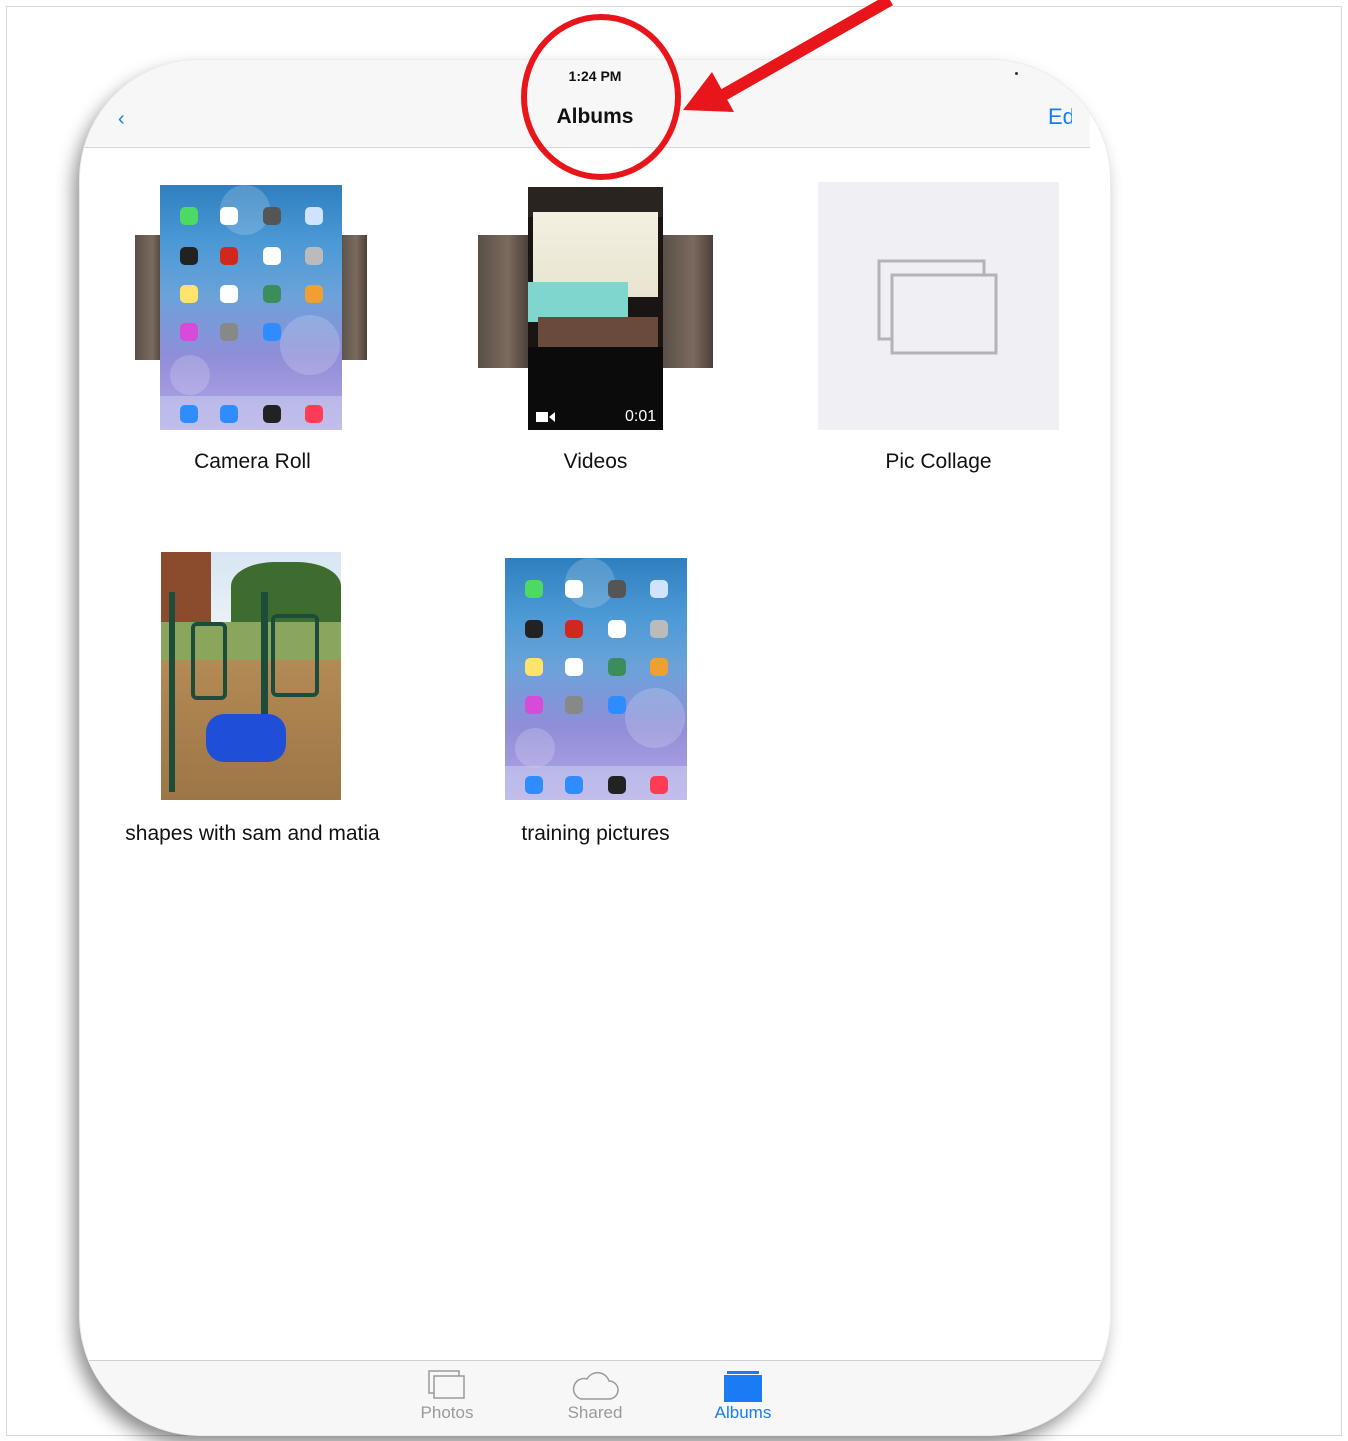 The image size is (1348, 1441). What do you see at coordinates (595, 116) in the screenshot?
I see `page-title: Albums` at bounding box center [595, 116].